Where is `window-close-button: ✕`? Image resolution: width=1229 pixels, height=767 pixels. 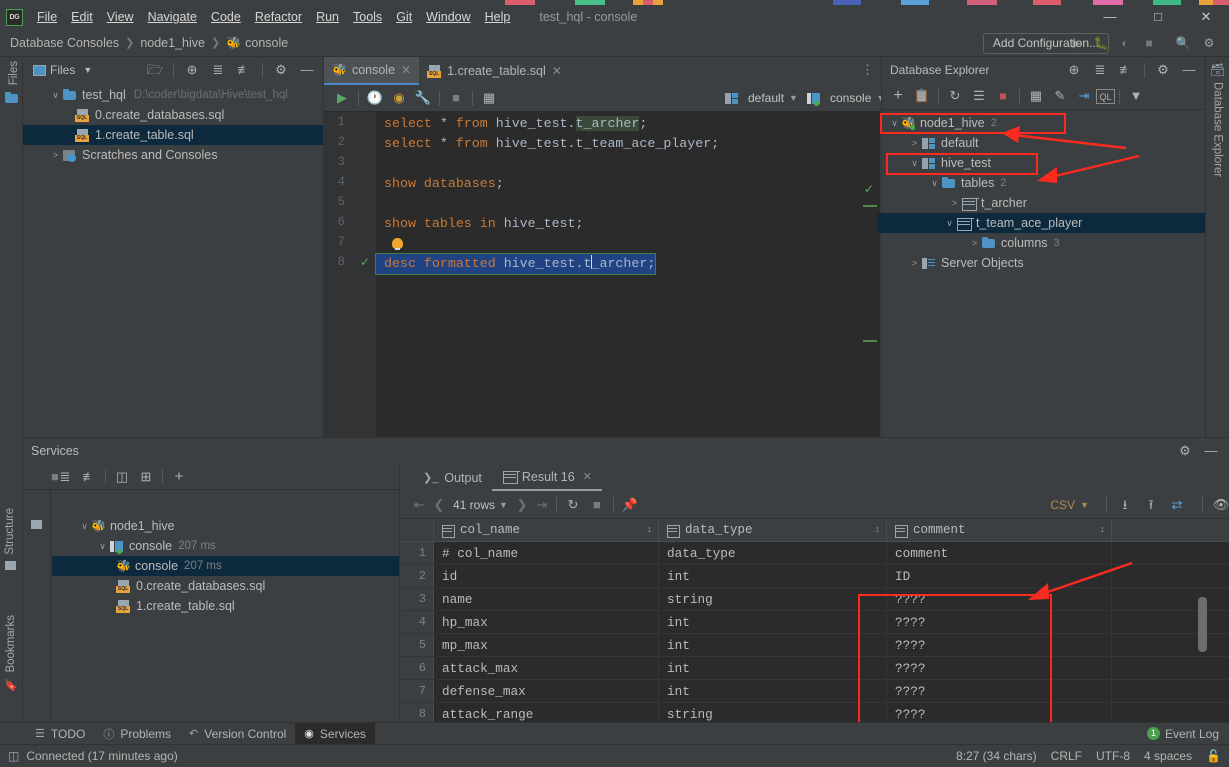 window-close-button: ✕ is located at coordinates (1206, 17).